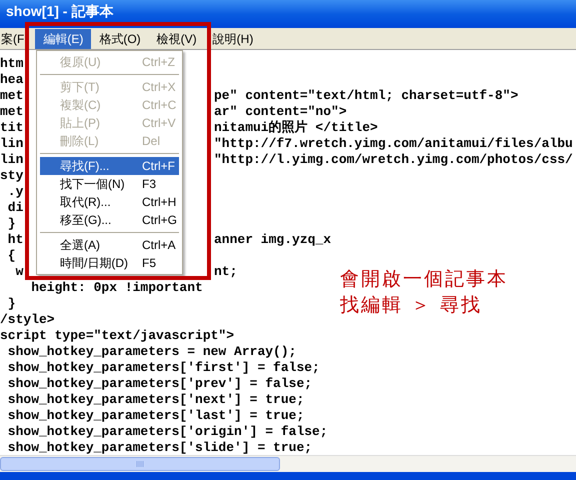 The image size is (576, 480). Describe the element at coordinates (12, 176) in the screenshot. I see `code-text: sty` at that location.